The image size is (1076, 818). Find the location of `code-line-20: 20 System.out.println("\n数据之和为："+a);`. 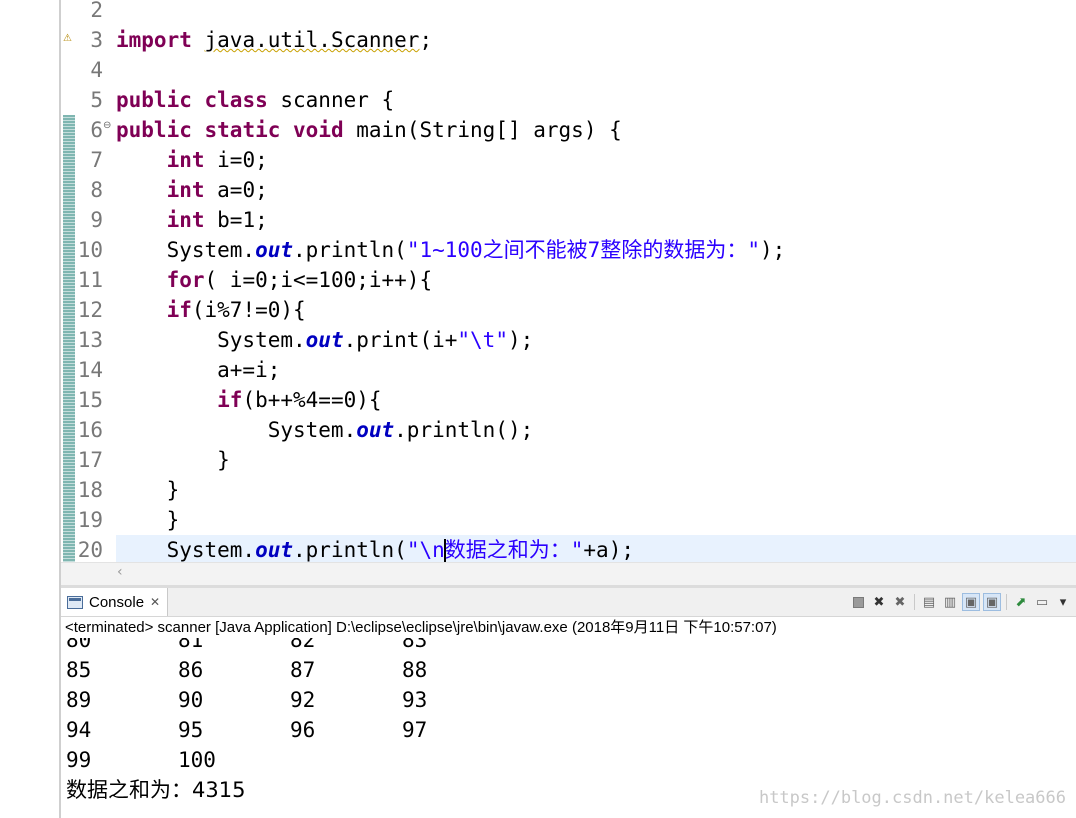

code-line-20: 20 System.out.println("\n数据之和为："+a); is located at coordinates (568, 550).